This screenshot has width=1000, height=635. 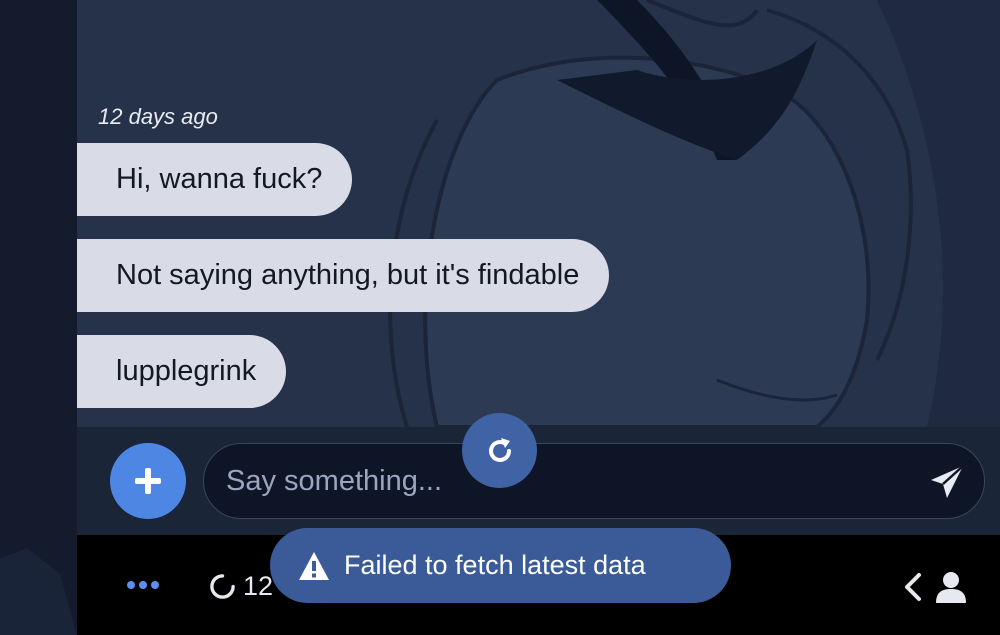 What do you see at coordinates (314, 566) in the screenshot?
I see `warning-icon` at bounding box center [314, 566].